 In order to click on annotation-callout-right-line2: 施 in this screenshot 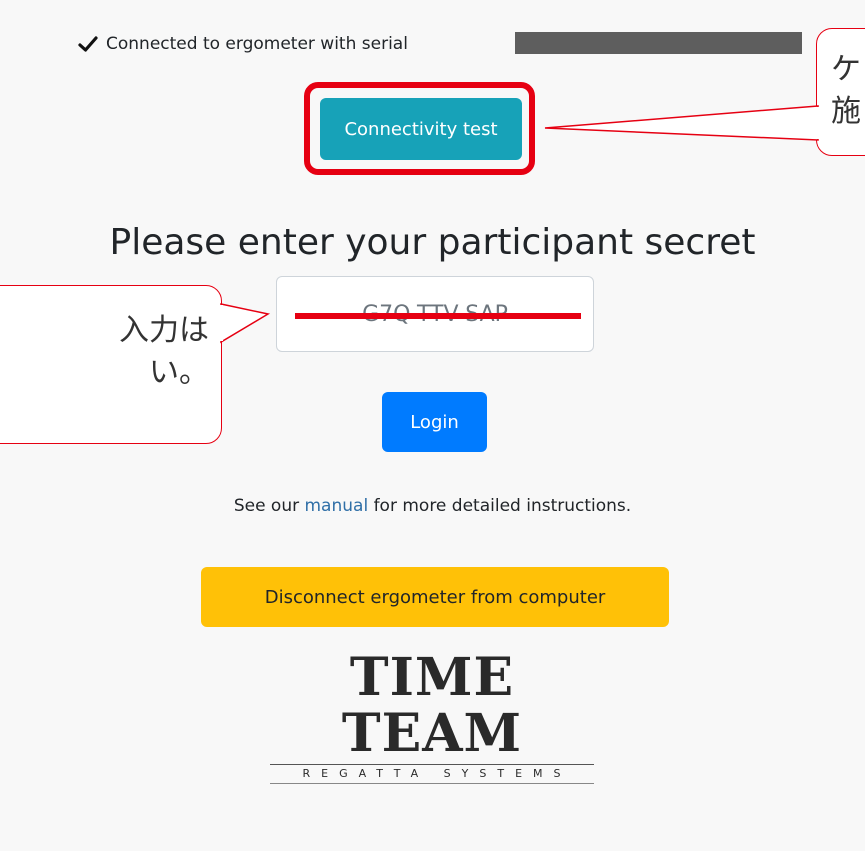, I will do `click(846, 111)`.